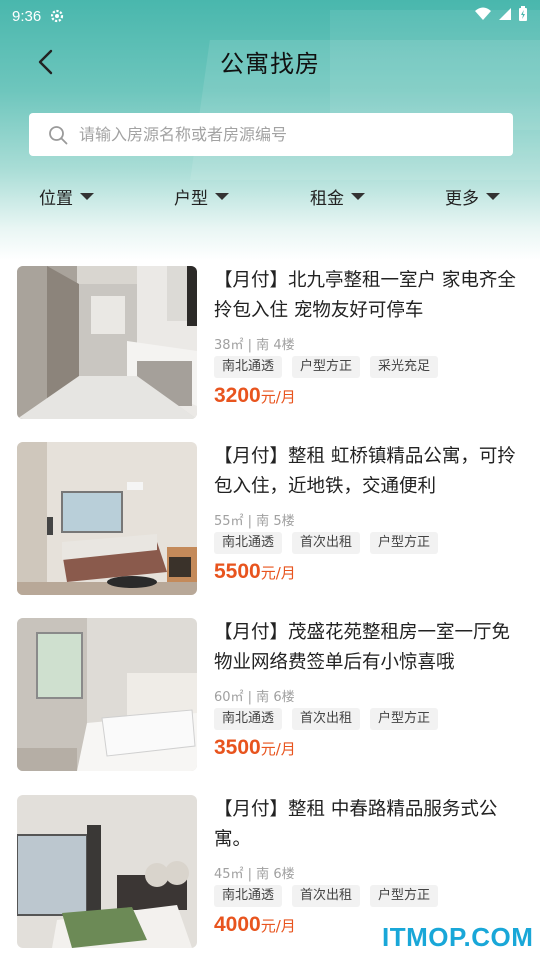 The width and height of the screenshot is (540, 960). What do you see at coordinates (365, 295) in the screenshot?
I see `listing-title: 【月付】北九亭整租一室户 家电齐全拎包入住 宠物友好可停车` at bounding box center [365, 295].